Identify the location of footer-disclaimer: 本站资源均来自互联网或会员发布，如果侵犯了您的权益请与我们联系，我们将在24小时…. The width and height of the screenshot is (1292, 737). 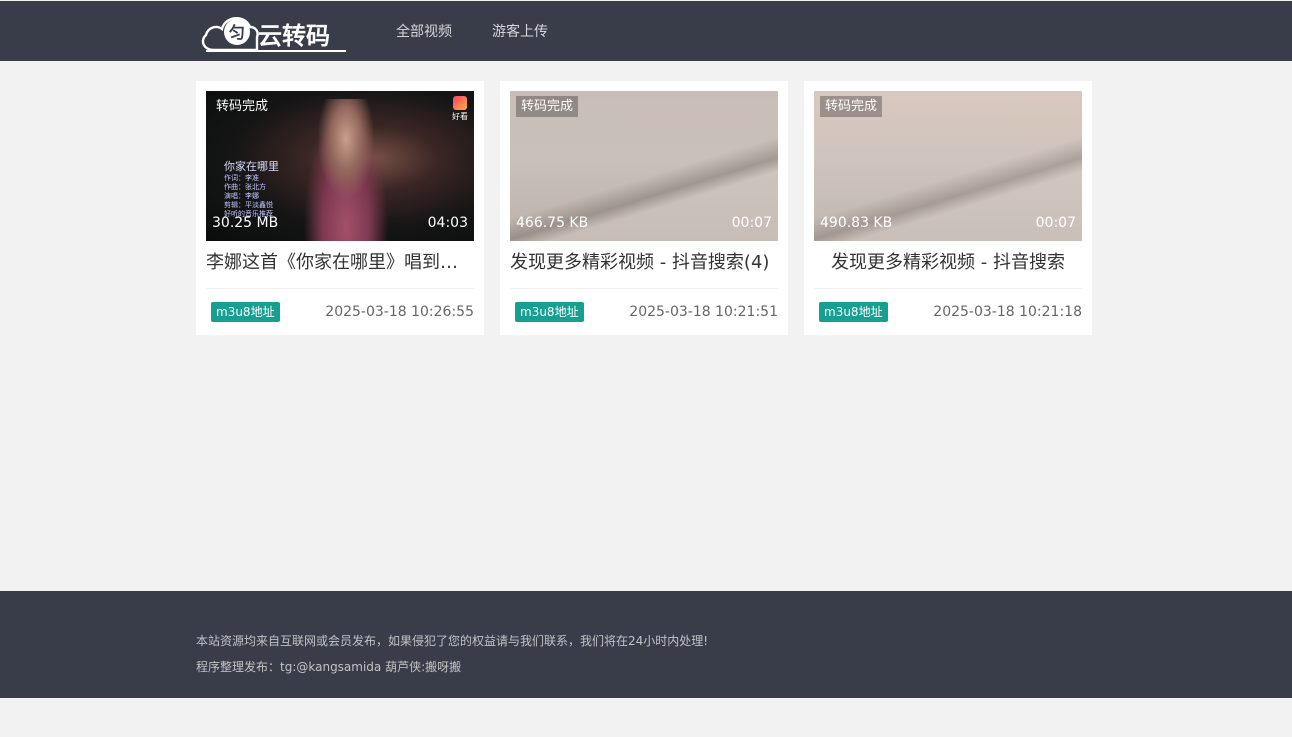
(452, 641).